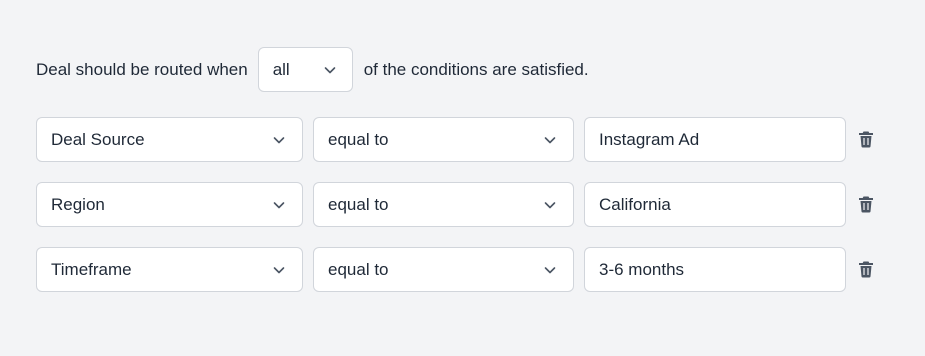 This screenshot has height=356, width=925. I want to click on condition-row: Deal Source equal to, so click(461, 139).